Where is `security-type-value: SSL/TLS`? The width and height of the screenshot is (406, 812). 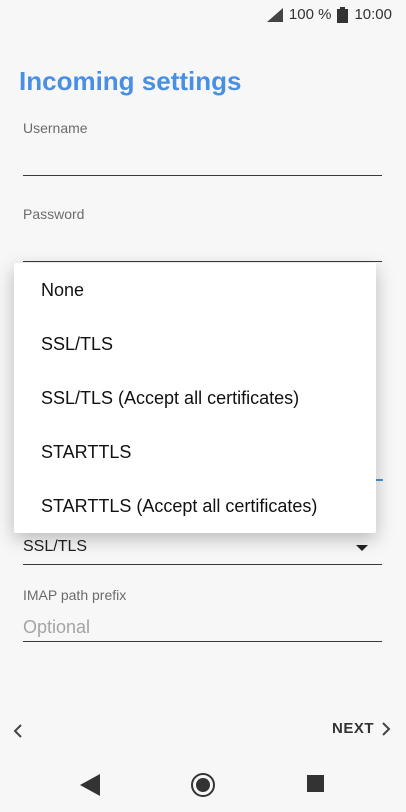 security-type-value: SSL/TLS is located at coordinates (55, 547).